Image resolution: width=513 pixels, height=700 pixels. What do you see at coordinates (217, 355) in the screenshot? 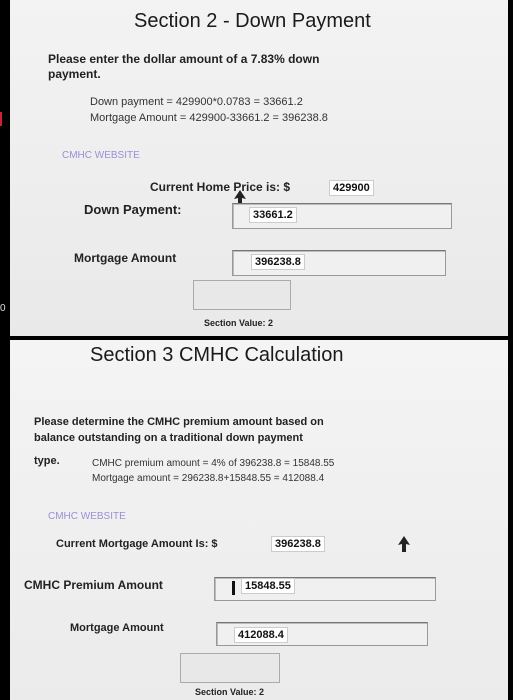
I see `section3-title: Section 3 CMHC Calculation` at bounding box center [217, 355].